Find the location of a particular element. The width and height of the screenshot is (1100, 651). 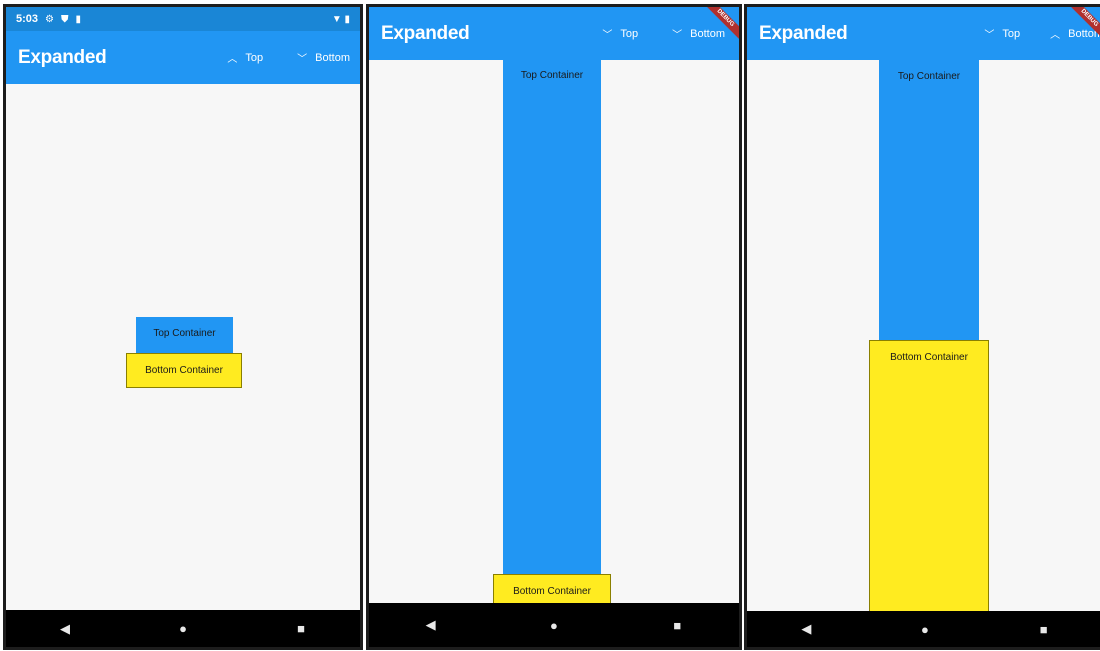

bottom-toggle-button: ︿ Bottom is located at coordinates (1075, 34).